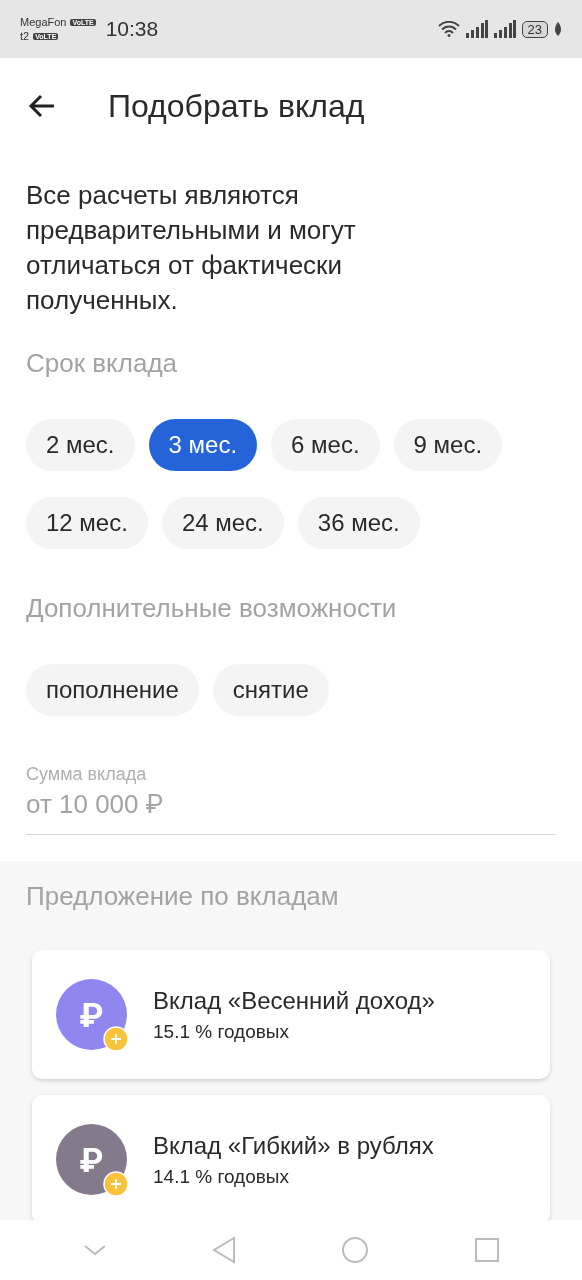  Describe the element at coordinates (448, 445) in the screenshot. I see `chip: 9 мес.` at that location.